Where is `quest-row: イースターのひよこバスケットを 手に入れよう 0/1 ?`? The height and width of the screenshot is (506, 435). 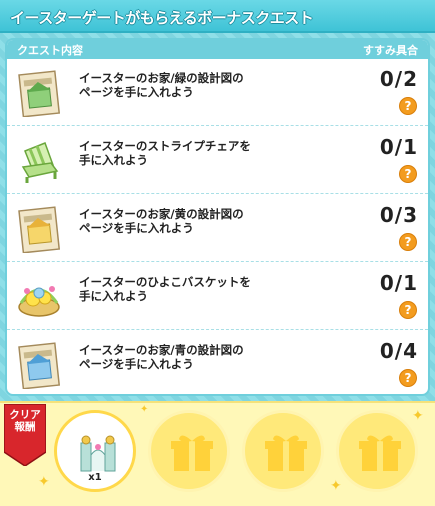
quest-row: イースターのひよこバスケットを 手に入れよう 0/1 ? is located at coordinates (217, 296).